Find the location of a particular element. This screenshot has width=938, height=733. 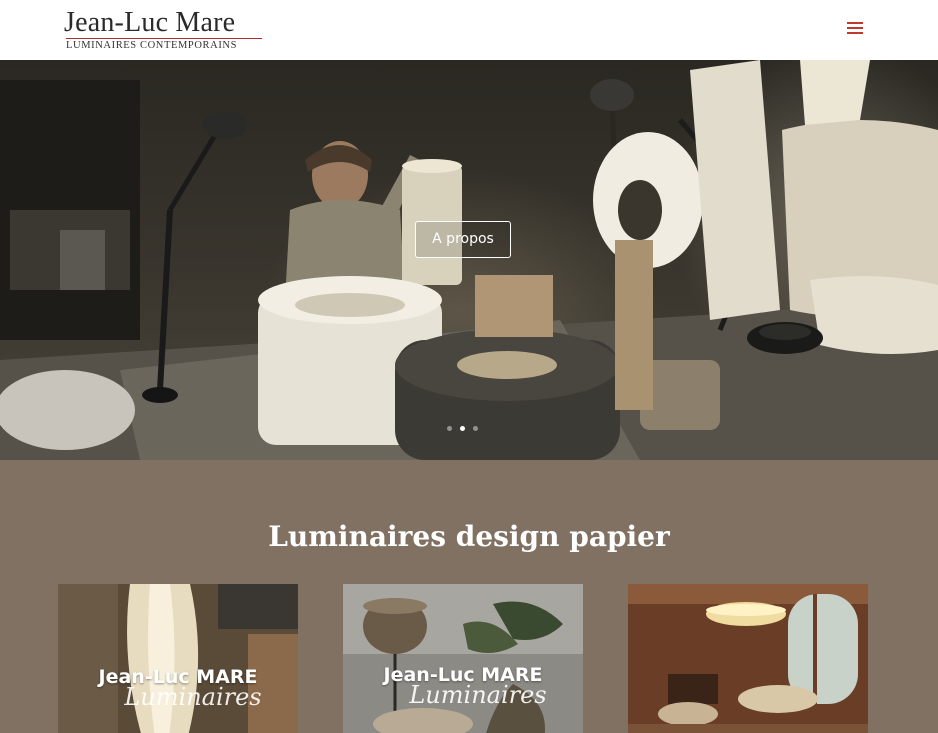

section-title: Luminaires design papier is located at coordinates (469, 536).